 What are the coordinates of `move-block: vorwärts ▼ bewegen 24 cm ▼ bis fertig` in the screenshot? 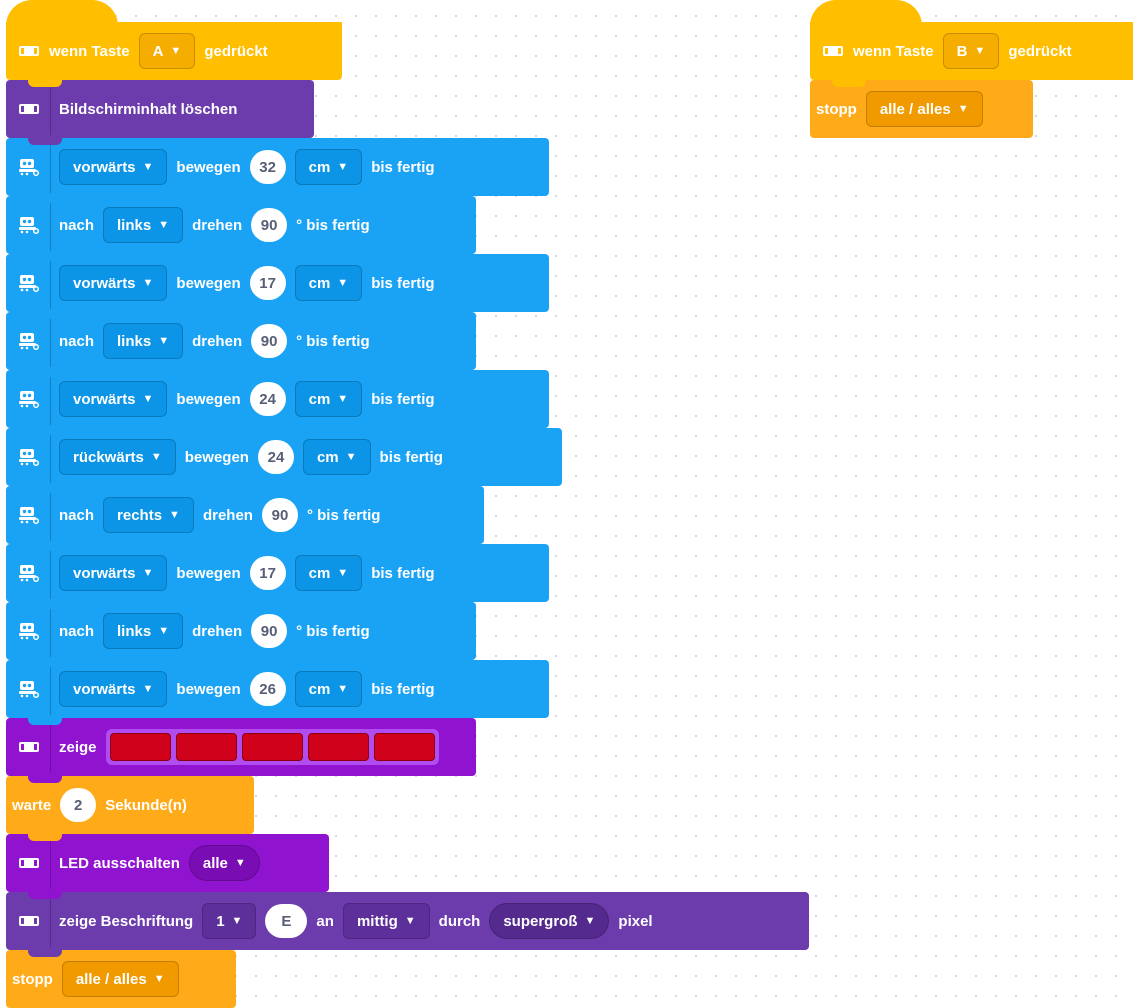 It's located at (277, 402).